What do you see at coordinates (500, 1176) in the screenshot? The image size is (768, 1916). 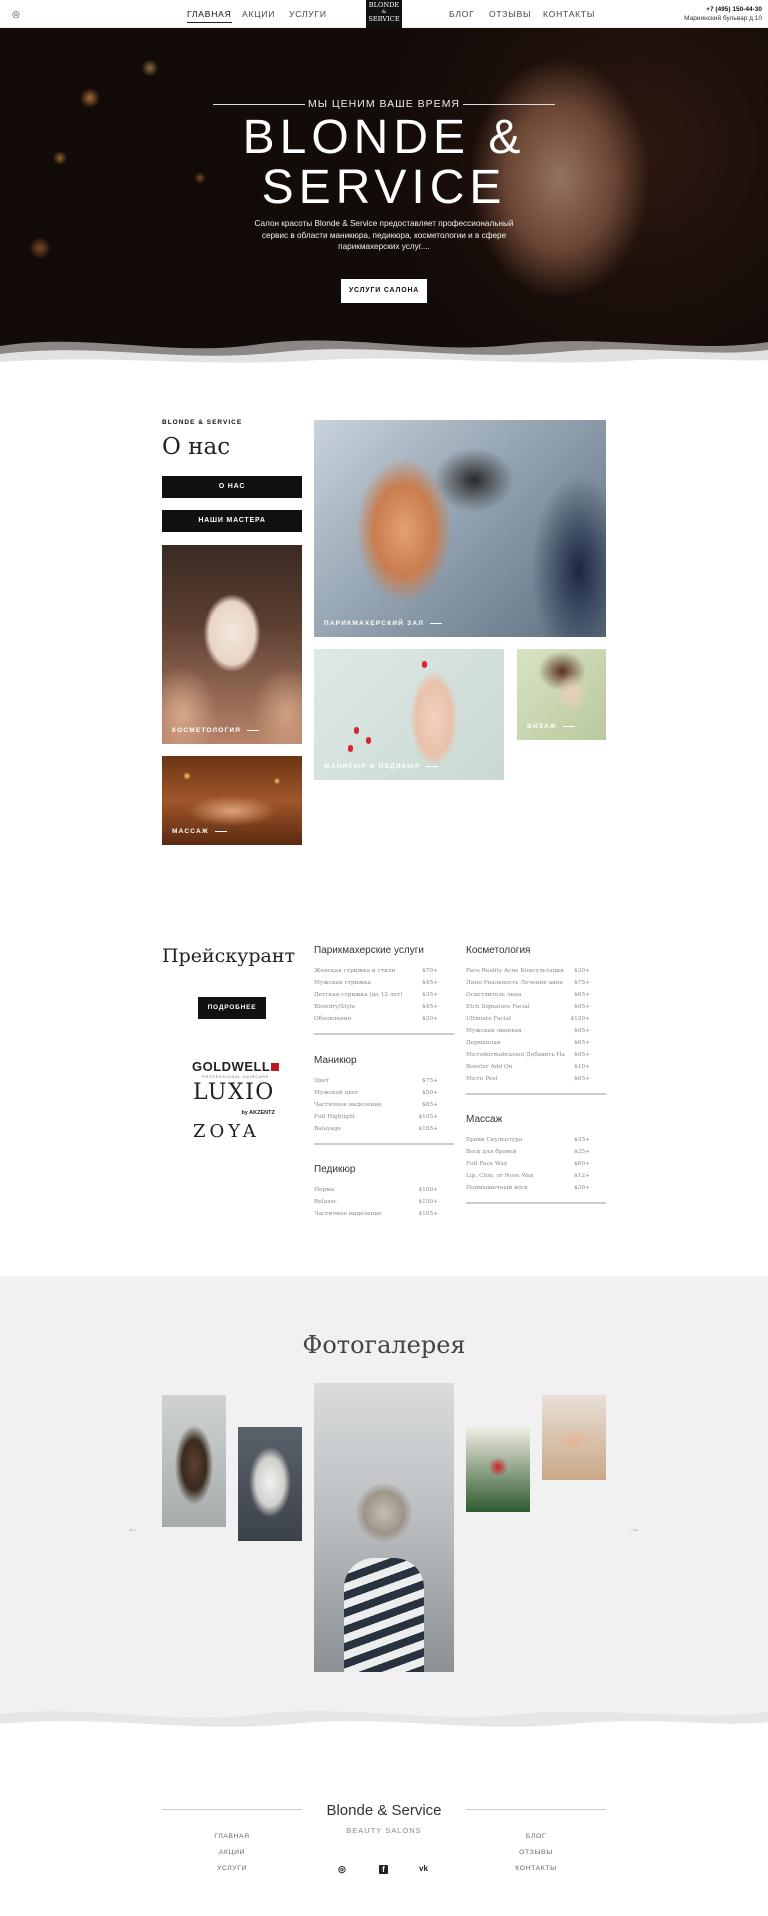 I see `price-item-name: Lip, Chin, or Nose Wax` at bounding box center [500, 1176].